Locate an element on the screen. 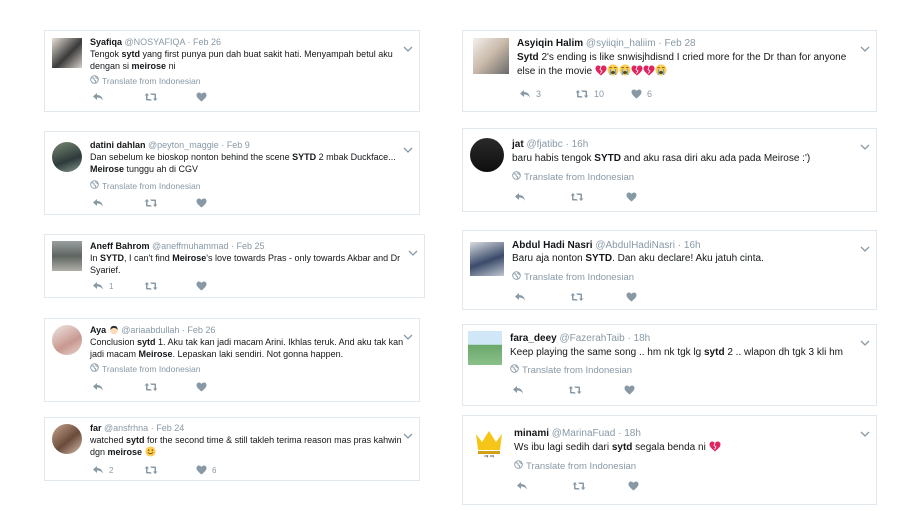 This screenshot has height=511, width=911. author-name: far is located at coordinates (96, 428).